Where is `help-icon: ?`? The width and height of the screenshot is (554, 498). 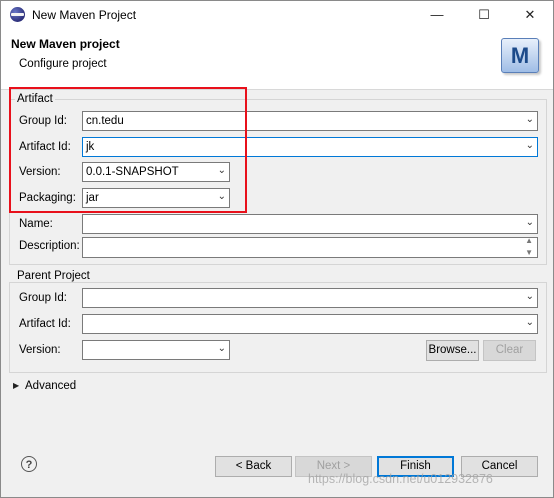 help-icon: ? is located at coordinates (29, 464).